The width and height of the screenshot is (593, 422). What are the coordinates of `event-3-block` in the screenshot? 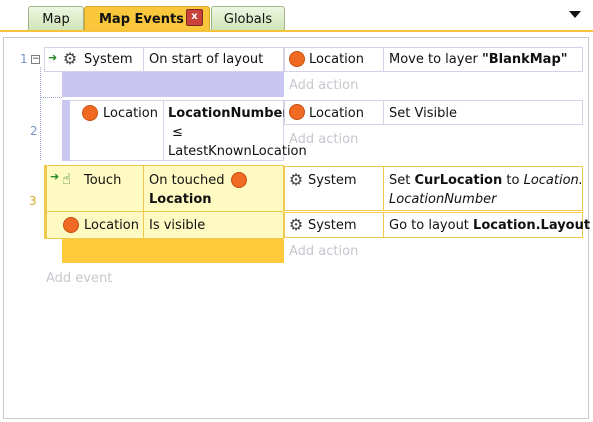 It's located at (173, 251).